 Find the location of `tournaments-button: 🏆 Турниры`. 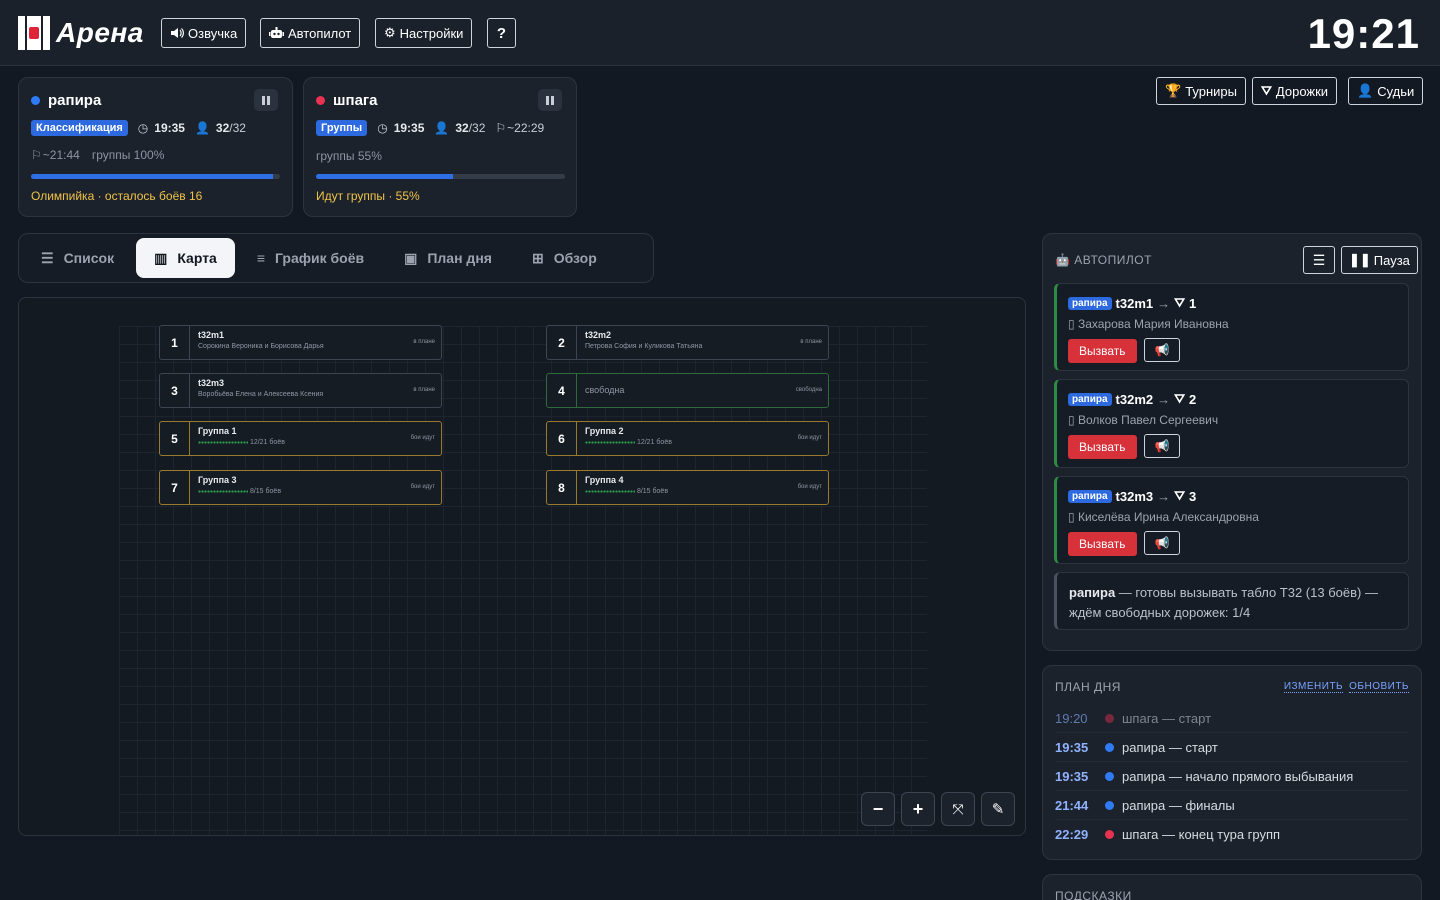

tournaments-button: 🏆 Турниры is located at coordinates (1201, 91).